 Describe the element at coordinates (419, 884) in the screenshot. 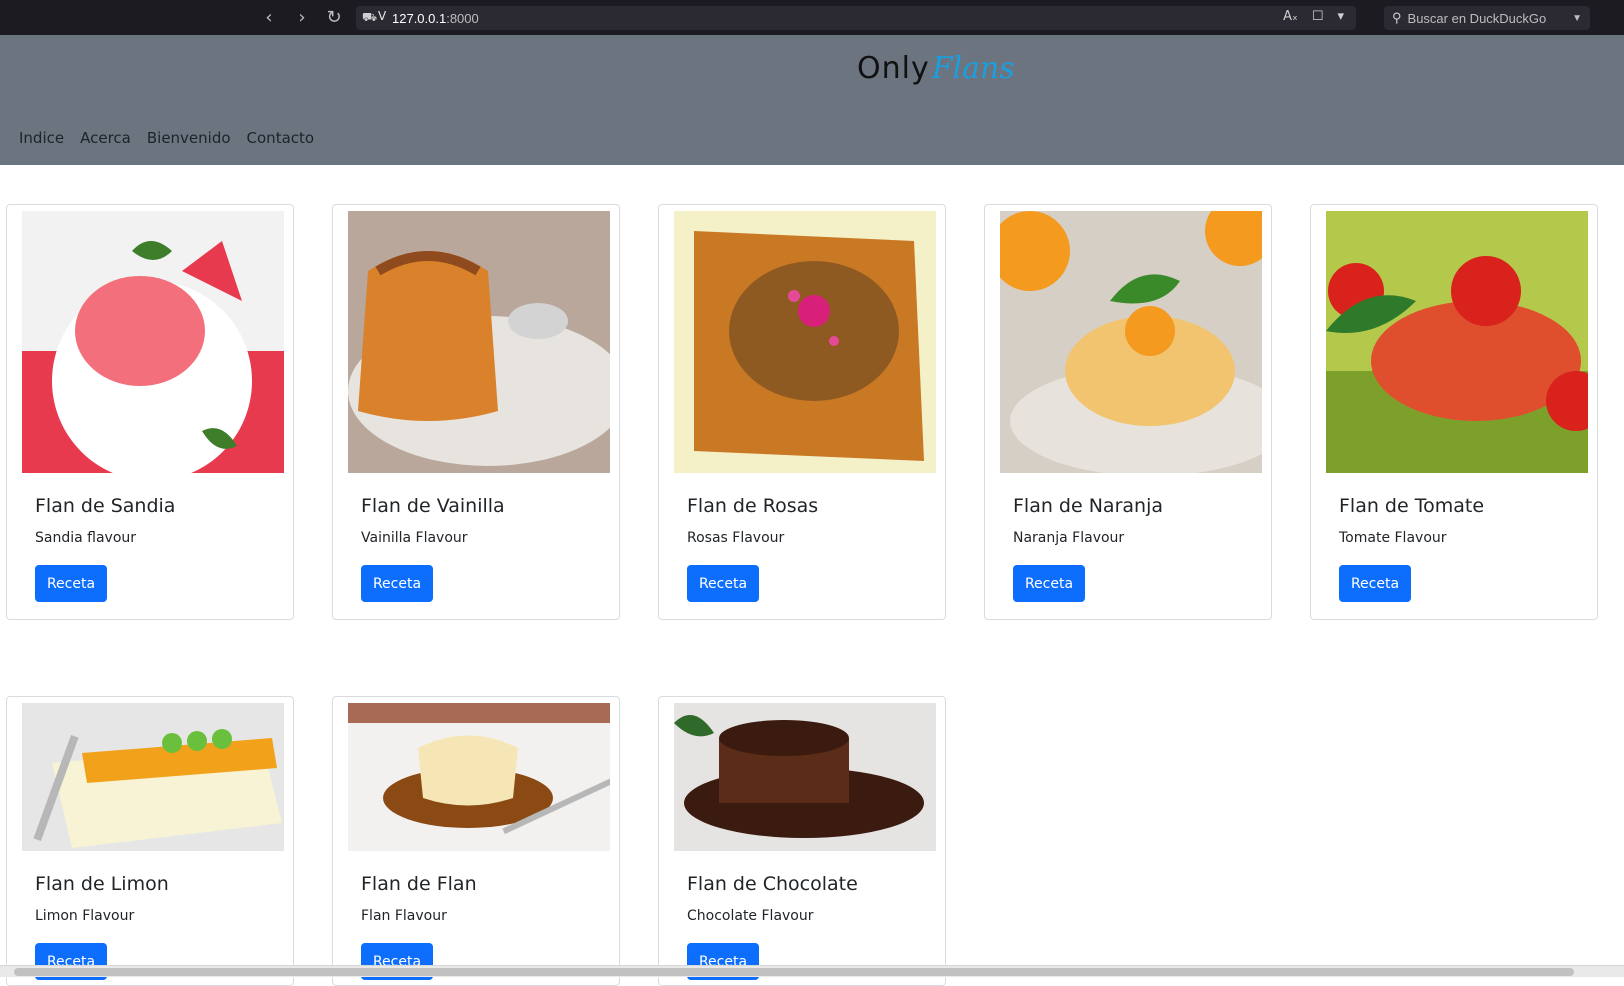

I see `card-title: Flan de Flan` at that location.